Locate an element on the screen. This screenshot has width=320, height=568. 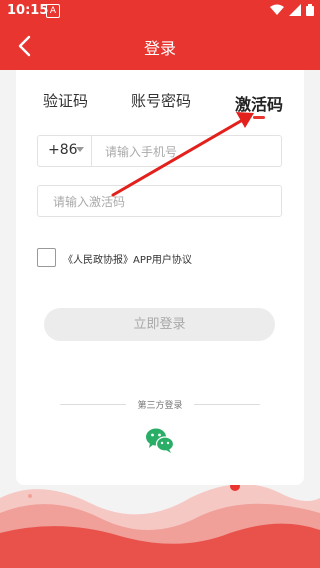
wifi-icon is located at coordinates (277, 9).